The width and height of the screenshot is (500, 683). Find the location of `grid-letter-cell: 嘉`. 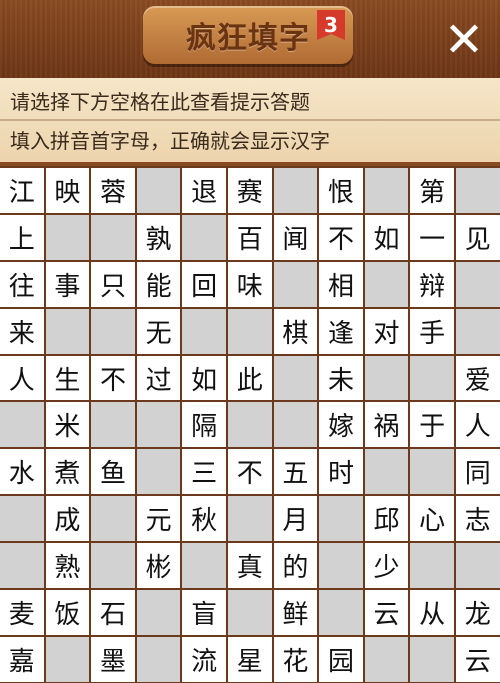

grid-letter-cell: 嘉 is located at coordinates (22, 659).